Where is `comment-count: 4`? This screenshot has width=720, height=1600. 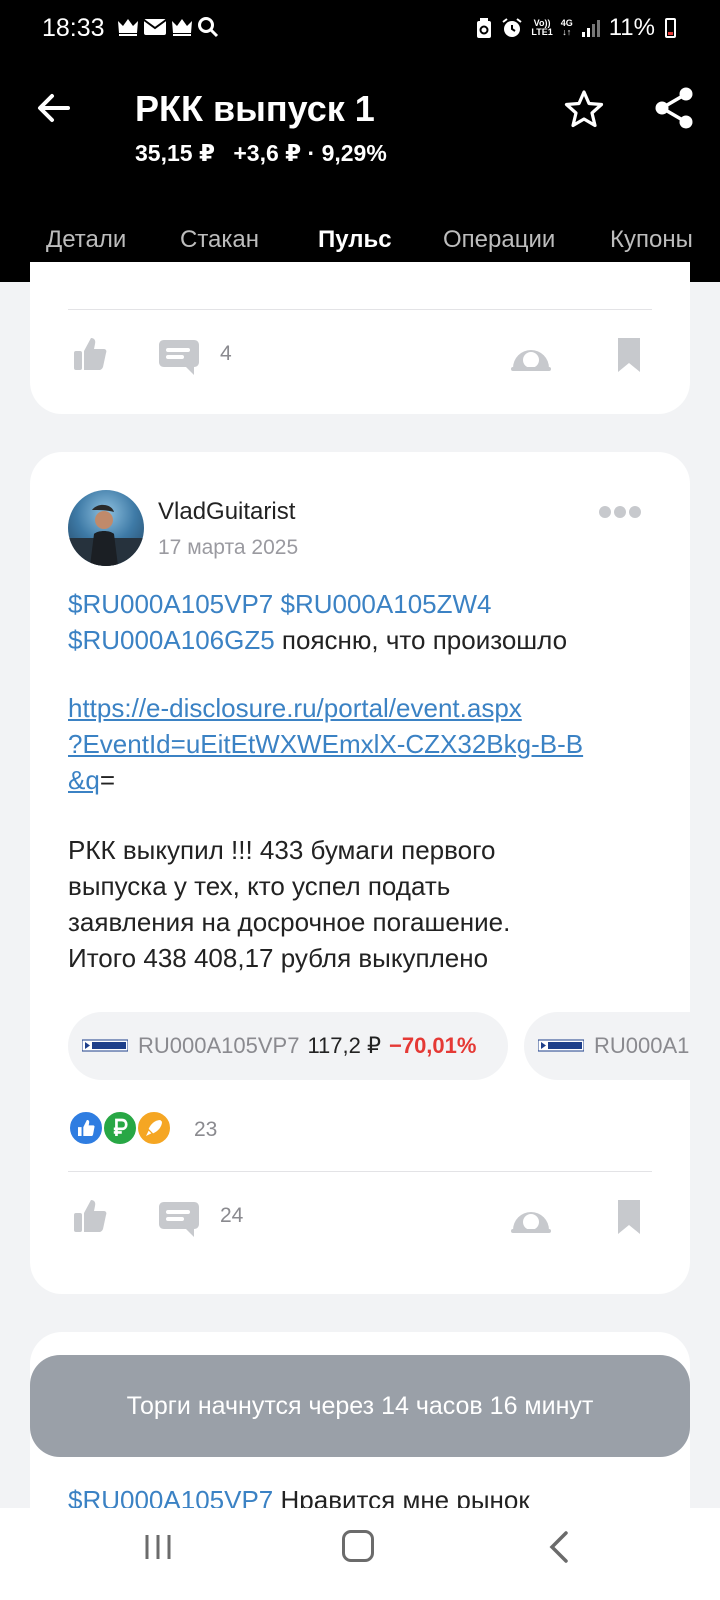 comment-count: 4 is located at coordinates (226, 353).